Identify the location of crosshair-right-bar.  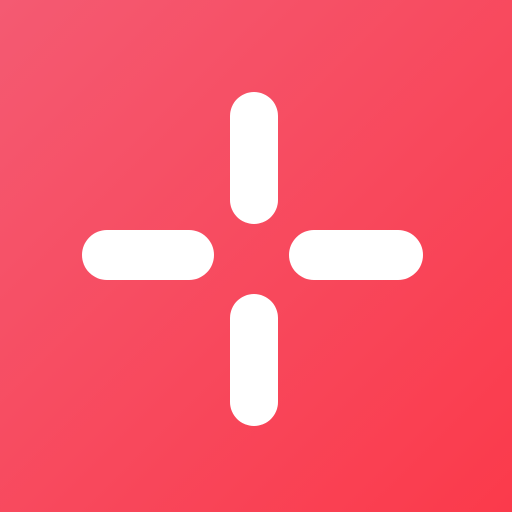
(356, 255).